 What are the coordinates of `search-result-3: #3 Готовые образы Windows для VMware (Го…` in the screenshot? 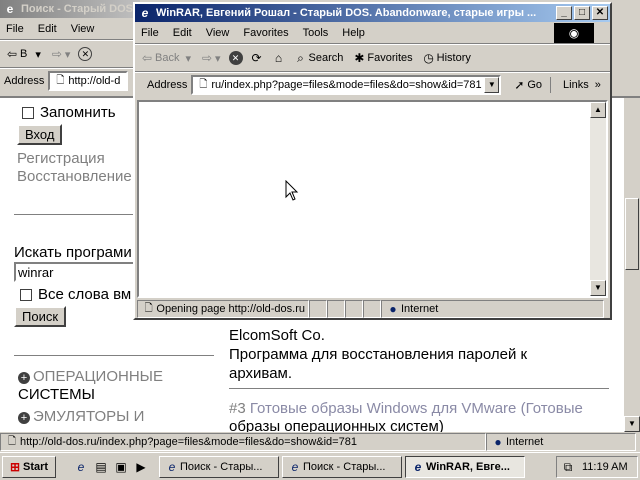 It's located at (406, 408).